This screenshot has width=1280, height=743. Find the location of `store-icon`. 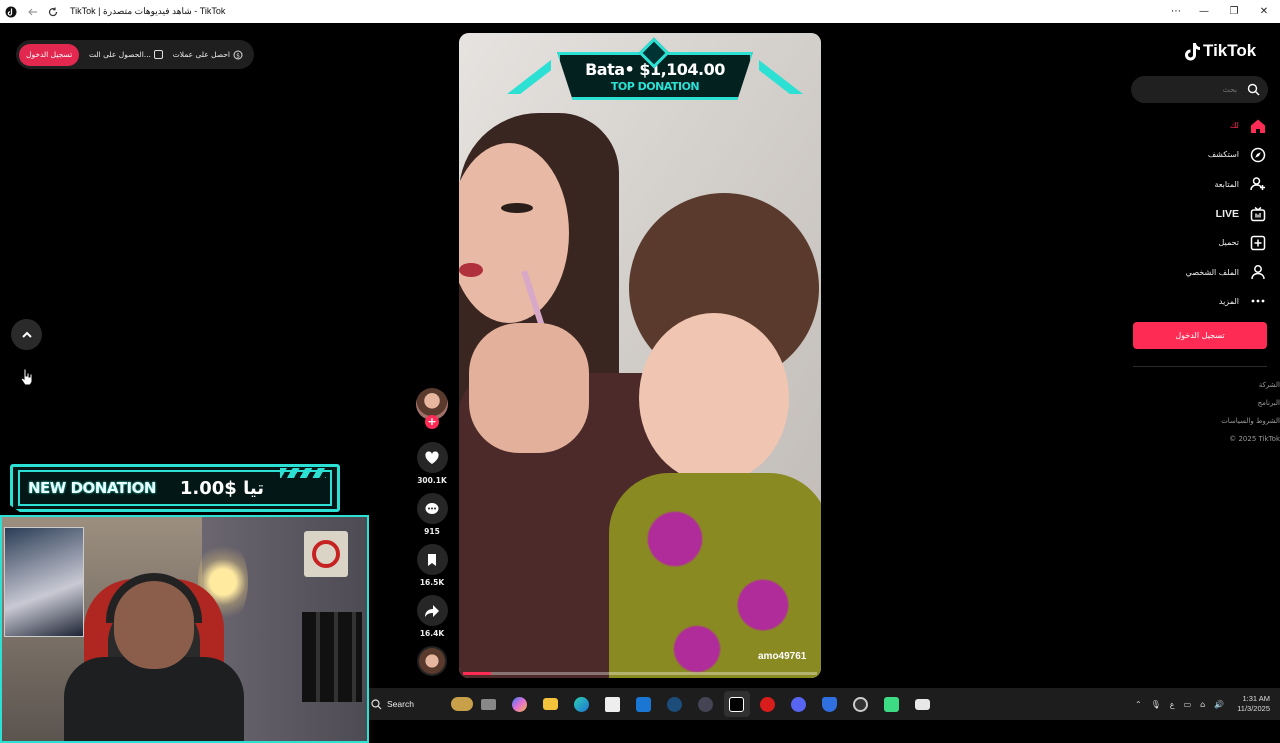

store-icon is located at coordinates (613, 704).